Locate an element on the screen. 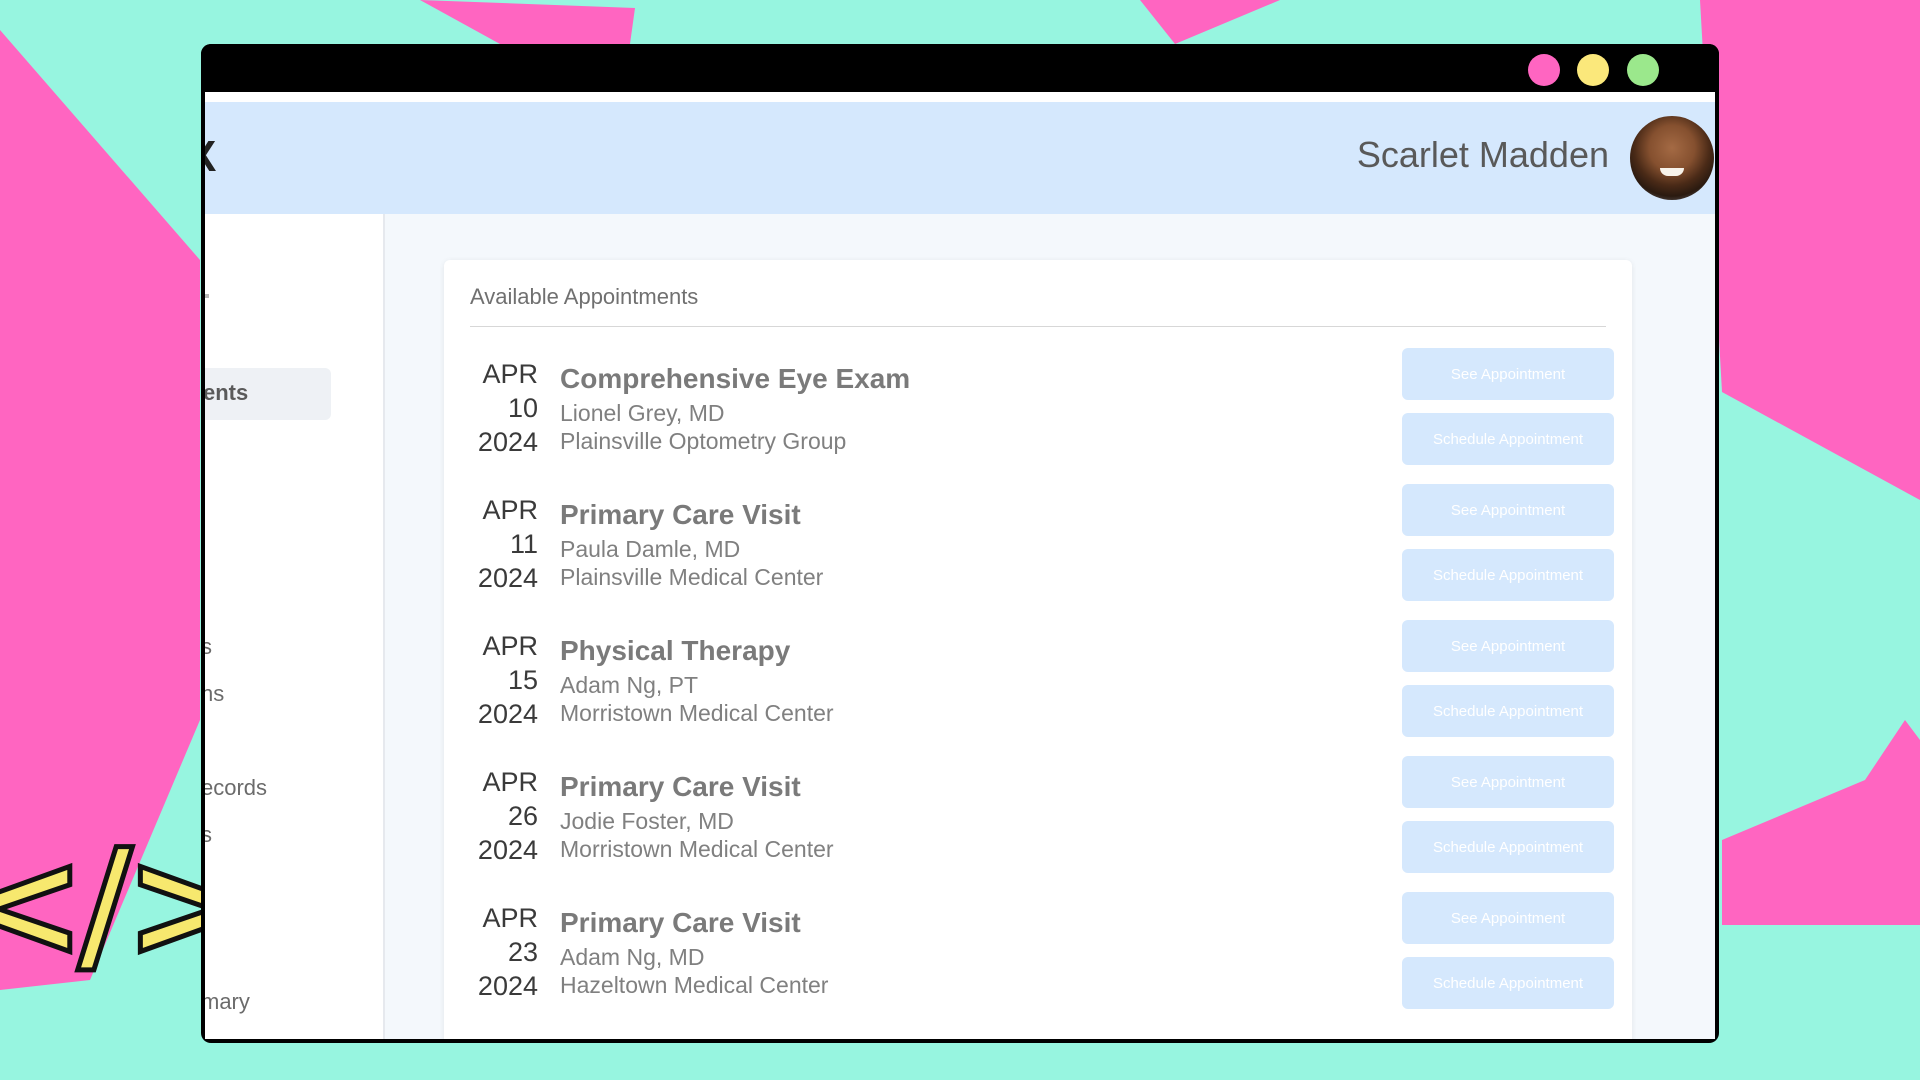 The width and height of the screenshot is (1920, 1080). appointment-doctor: Paula Damle, MD is located at coordinates (650, 549).